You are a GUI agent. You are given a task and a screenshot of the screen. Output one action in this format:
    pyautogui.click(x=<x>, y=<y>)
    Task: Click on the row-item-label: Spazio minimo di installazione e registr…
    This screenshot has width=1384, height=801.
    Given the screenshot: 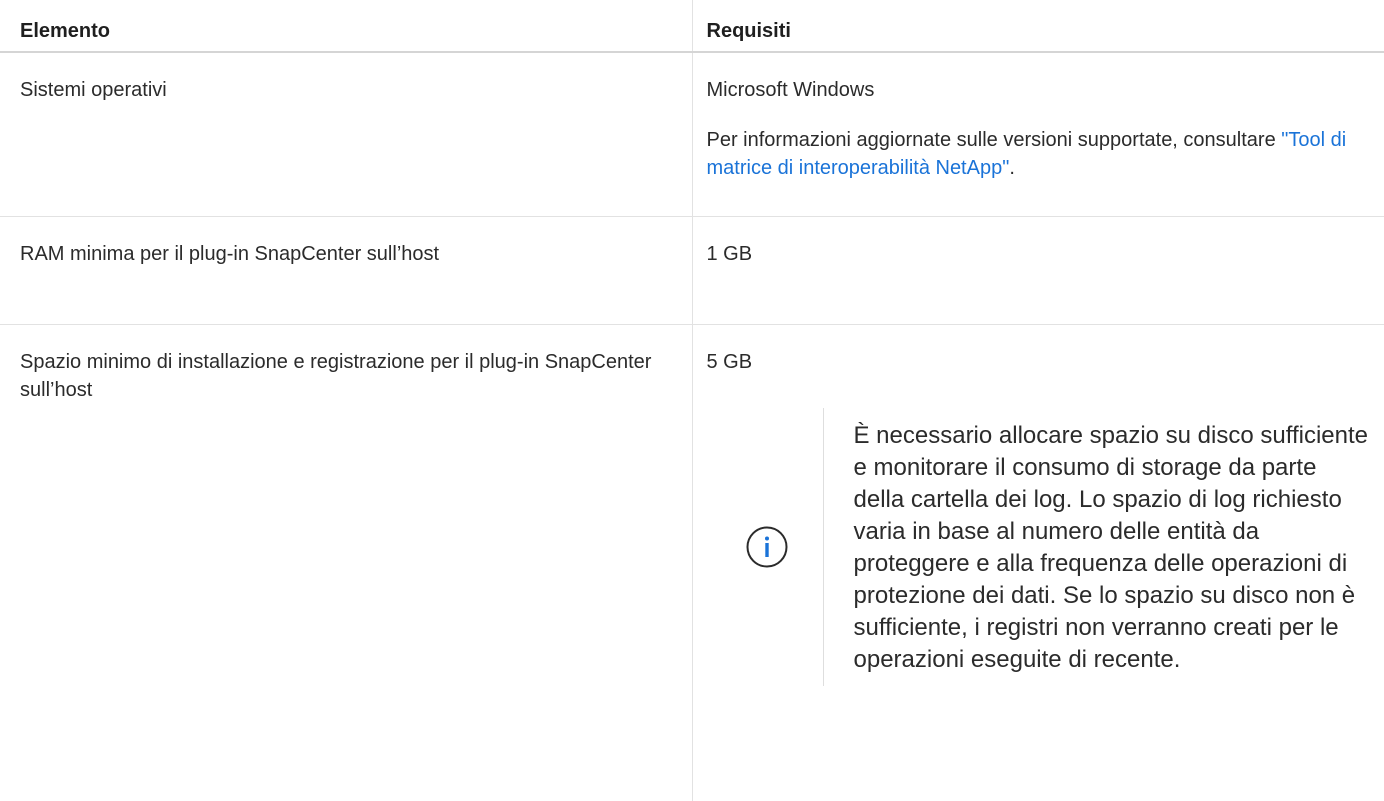 What is the action you would take?
    pyautogui.click(x=336, y=375)
    